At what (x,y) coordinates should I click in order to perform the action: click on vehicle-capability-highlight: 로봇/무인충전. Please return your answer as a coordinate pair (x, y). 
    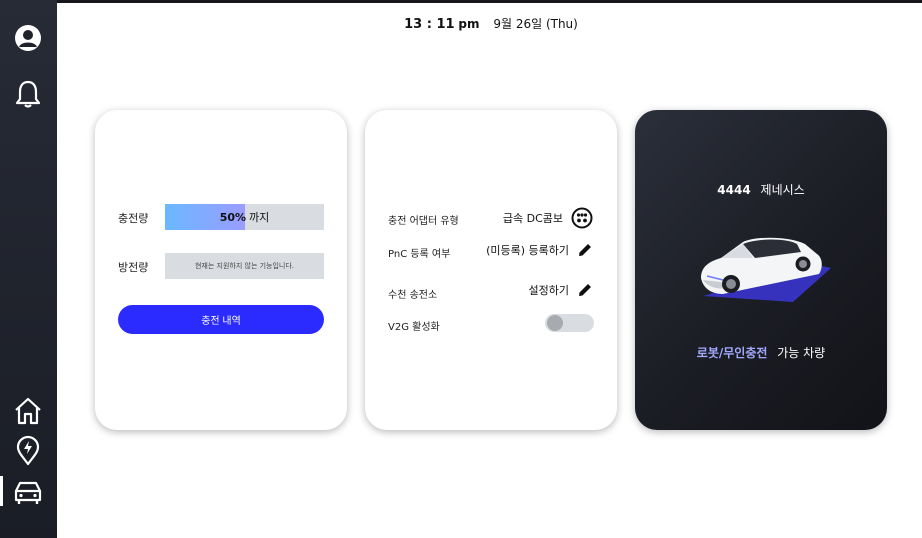
    Looking at the image, I should click on (732, 353).